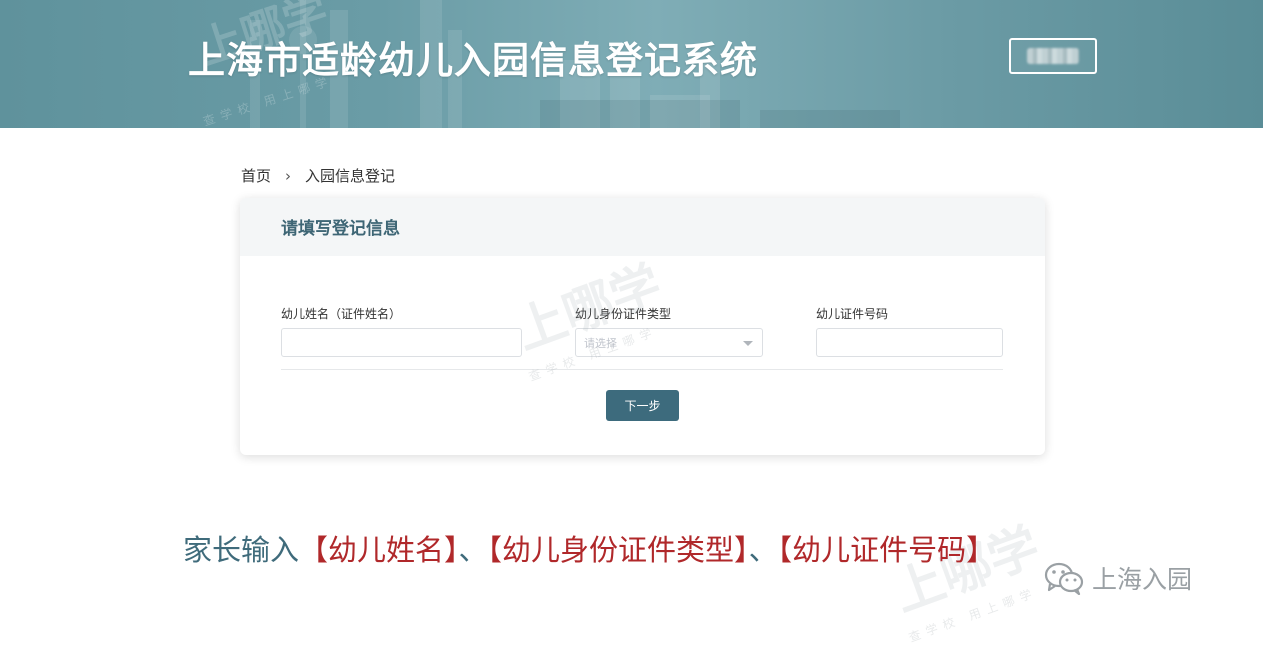 The image size is (1263, 646). What do you see at coordinates (642, 369) in the screenshot?
I see `form-divider` at bounding box center [642, 369].